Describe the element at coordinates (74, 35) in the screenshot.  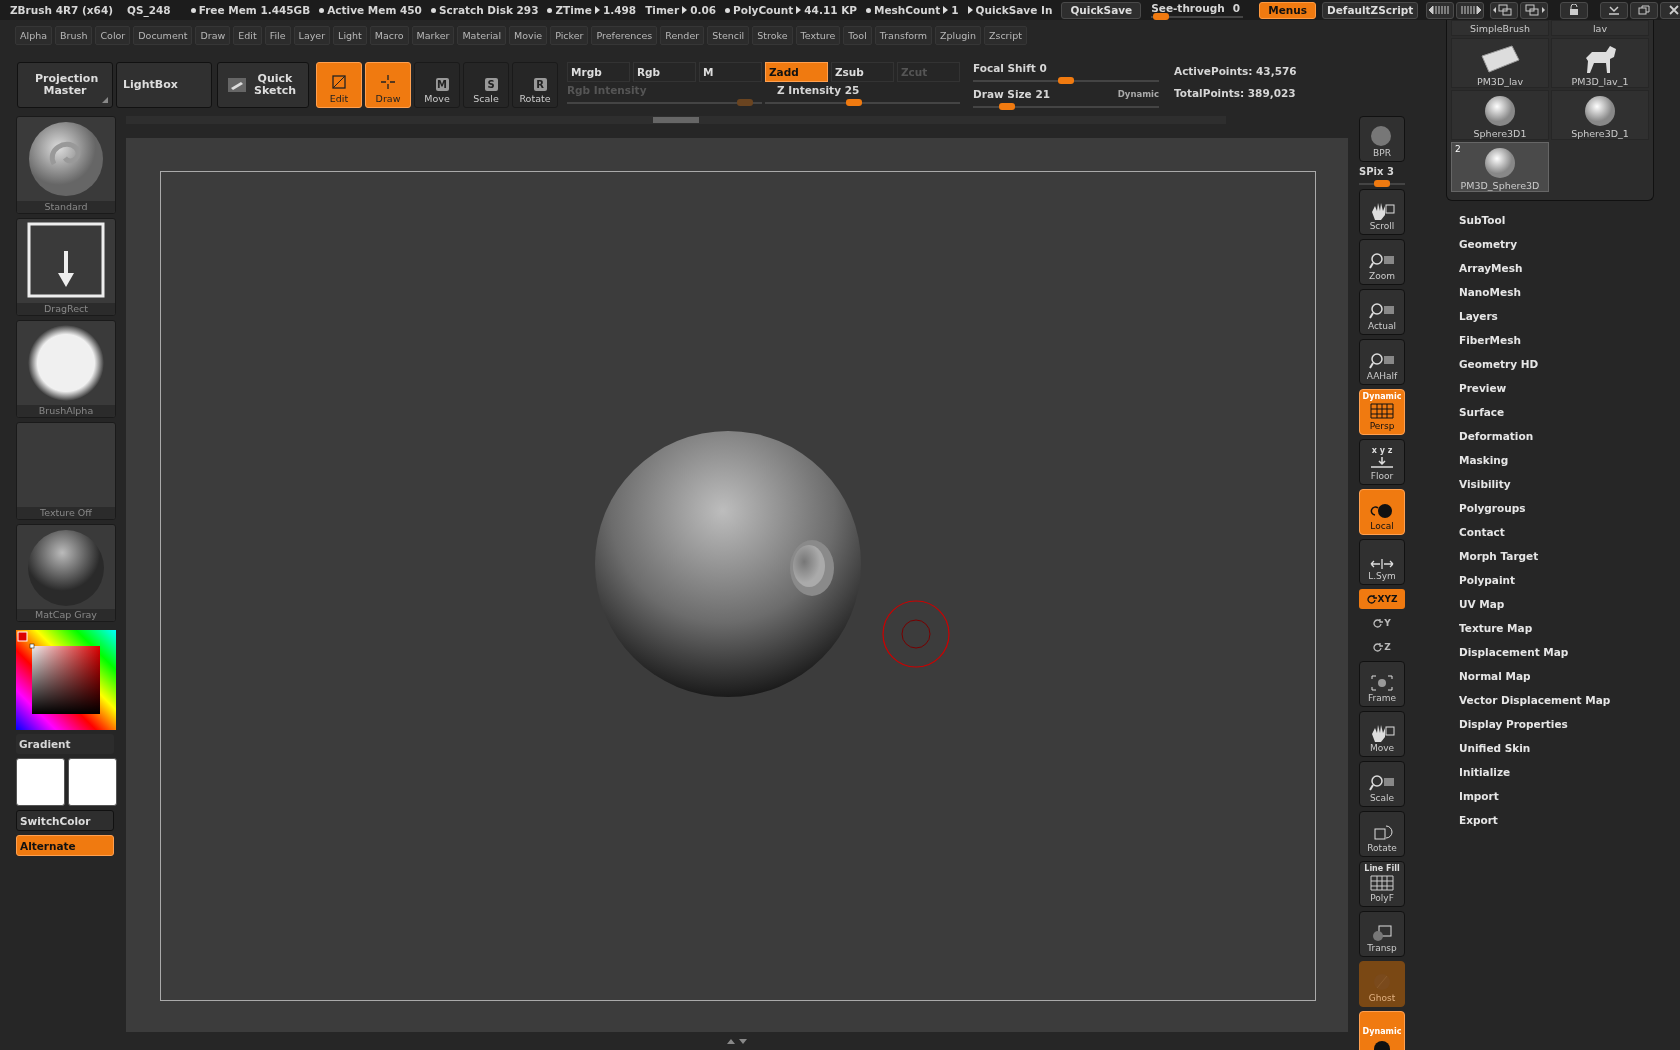
I see `menu-item: Brush` at that location.